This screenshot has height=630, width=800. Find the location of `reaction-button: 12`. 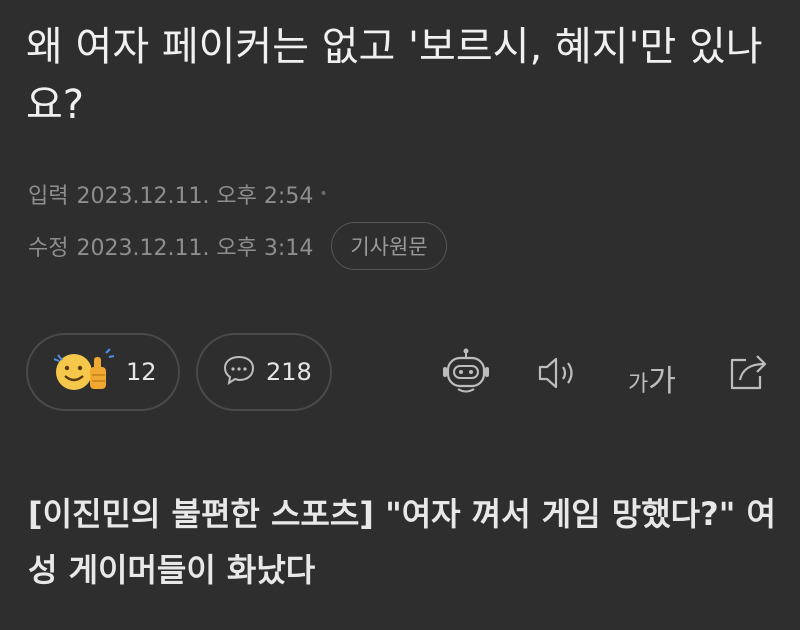

reaction-button: 12 is located at coordinates (103, 372).